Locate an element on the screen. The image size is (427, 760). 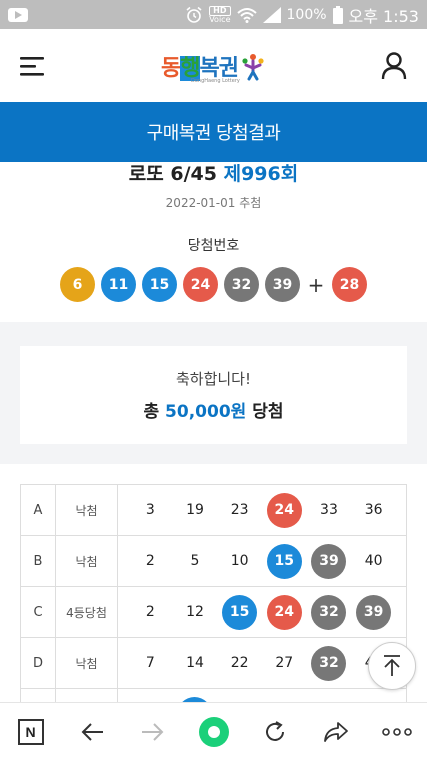
green-dot-icon is located at coordinates (213, 731).